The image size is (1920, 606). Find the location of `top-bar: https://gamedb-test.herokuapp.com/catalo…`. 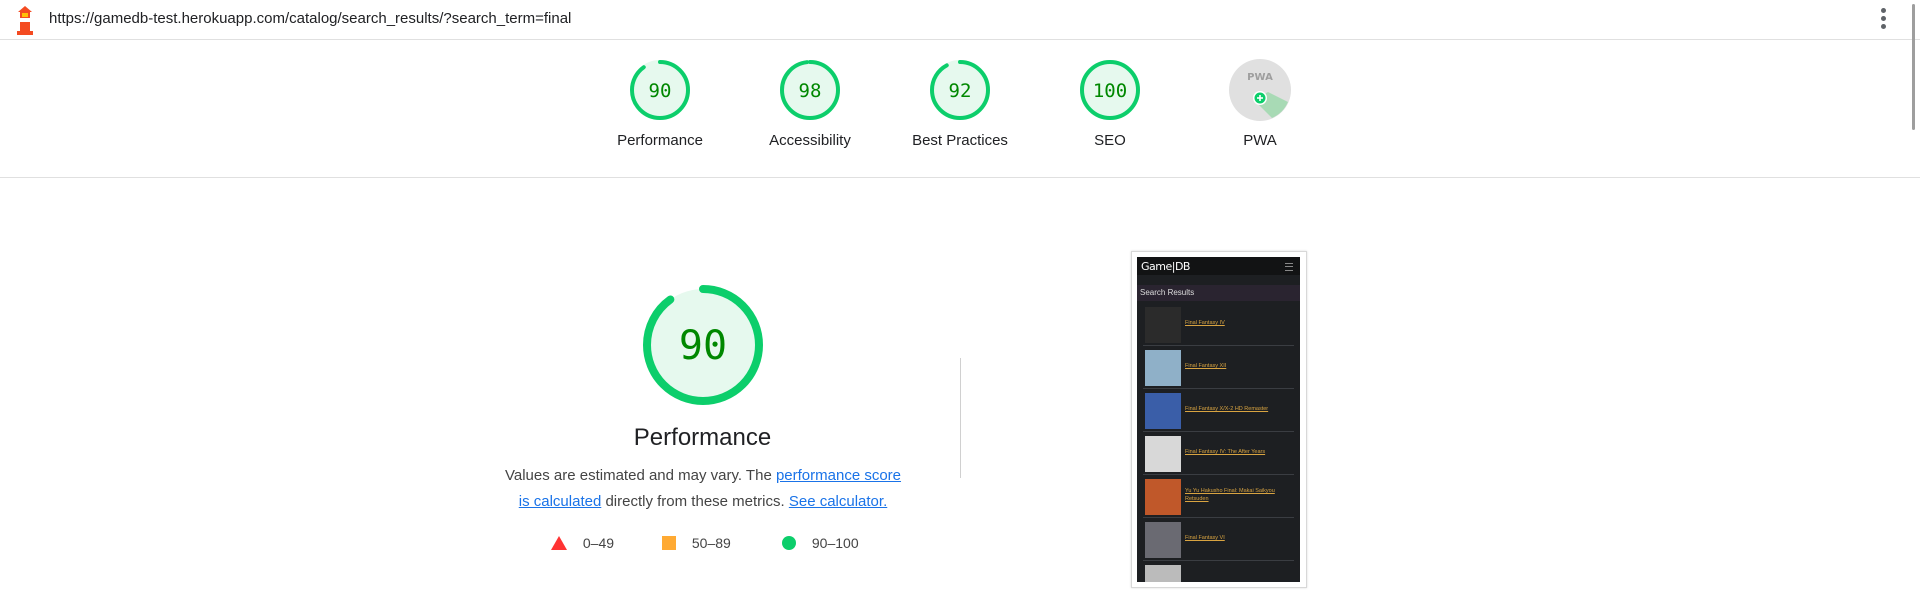

top-bar: https://gamedb-test.herokuapp.com/catalo… is located at coordinates (960, 20).